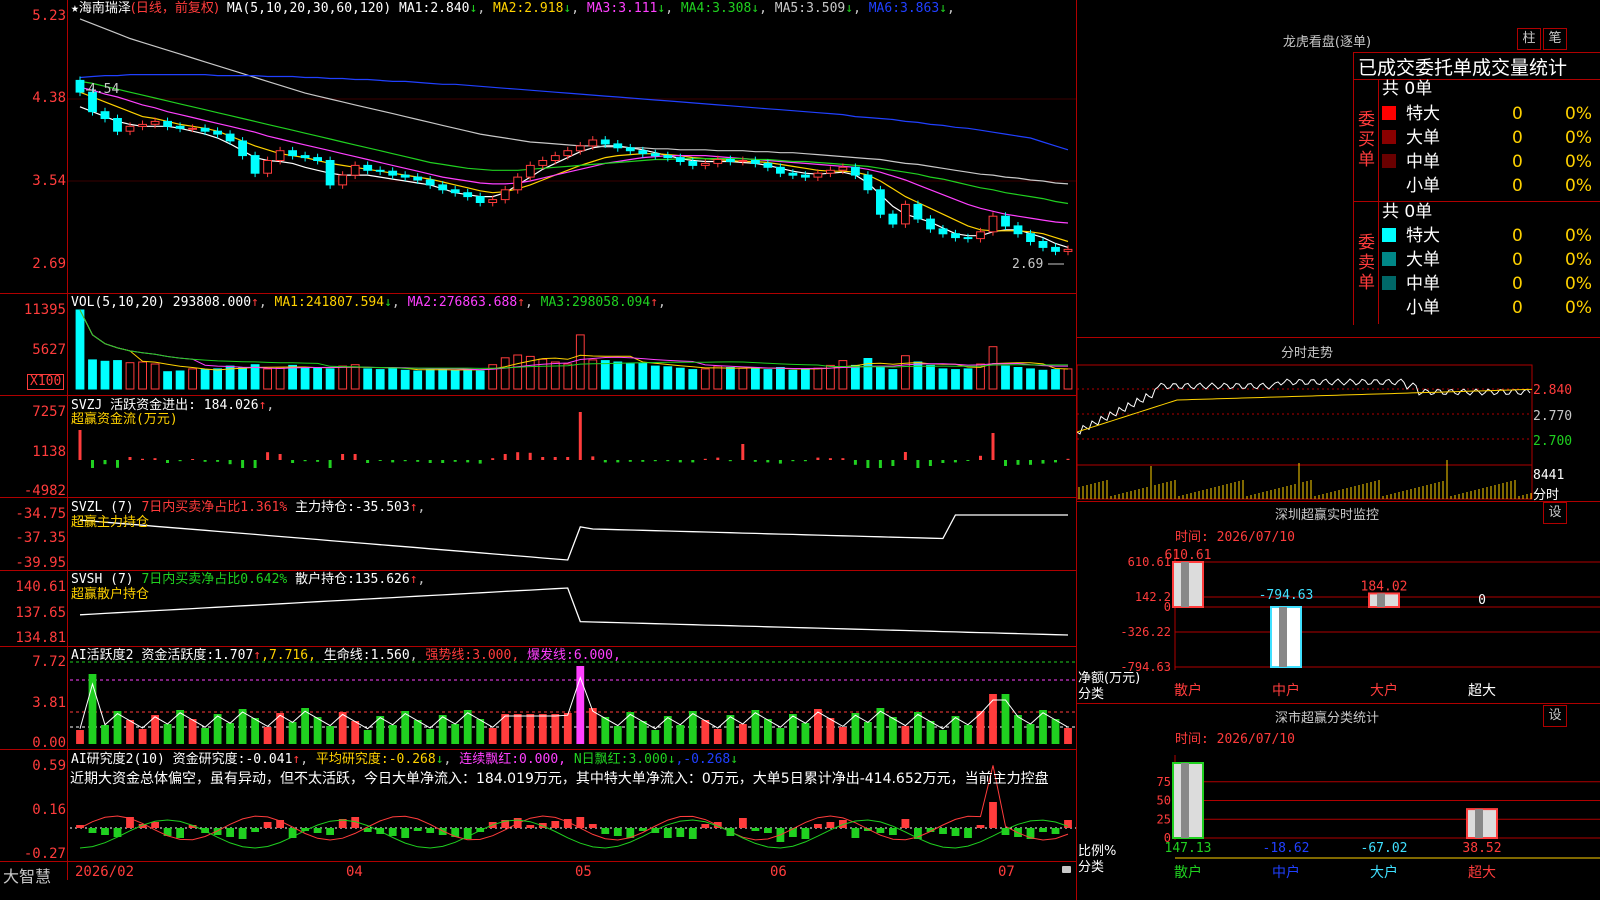  I want to click on star-icon: ★, so click(75, 8).